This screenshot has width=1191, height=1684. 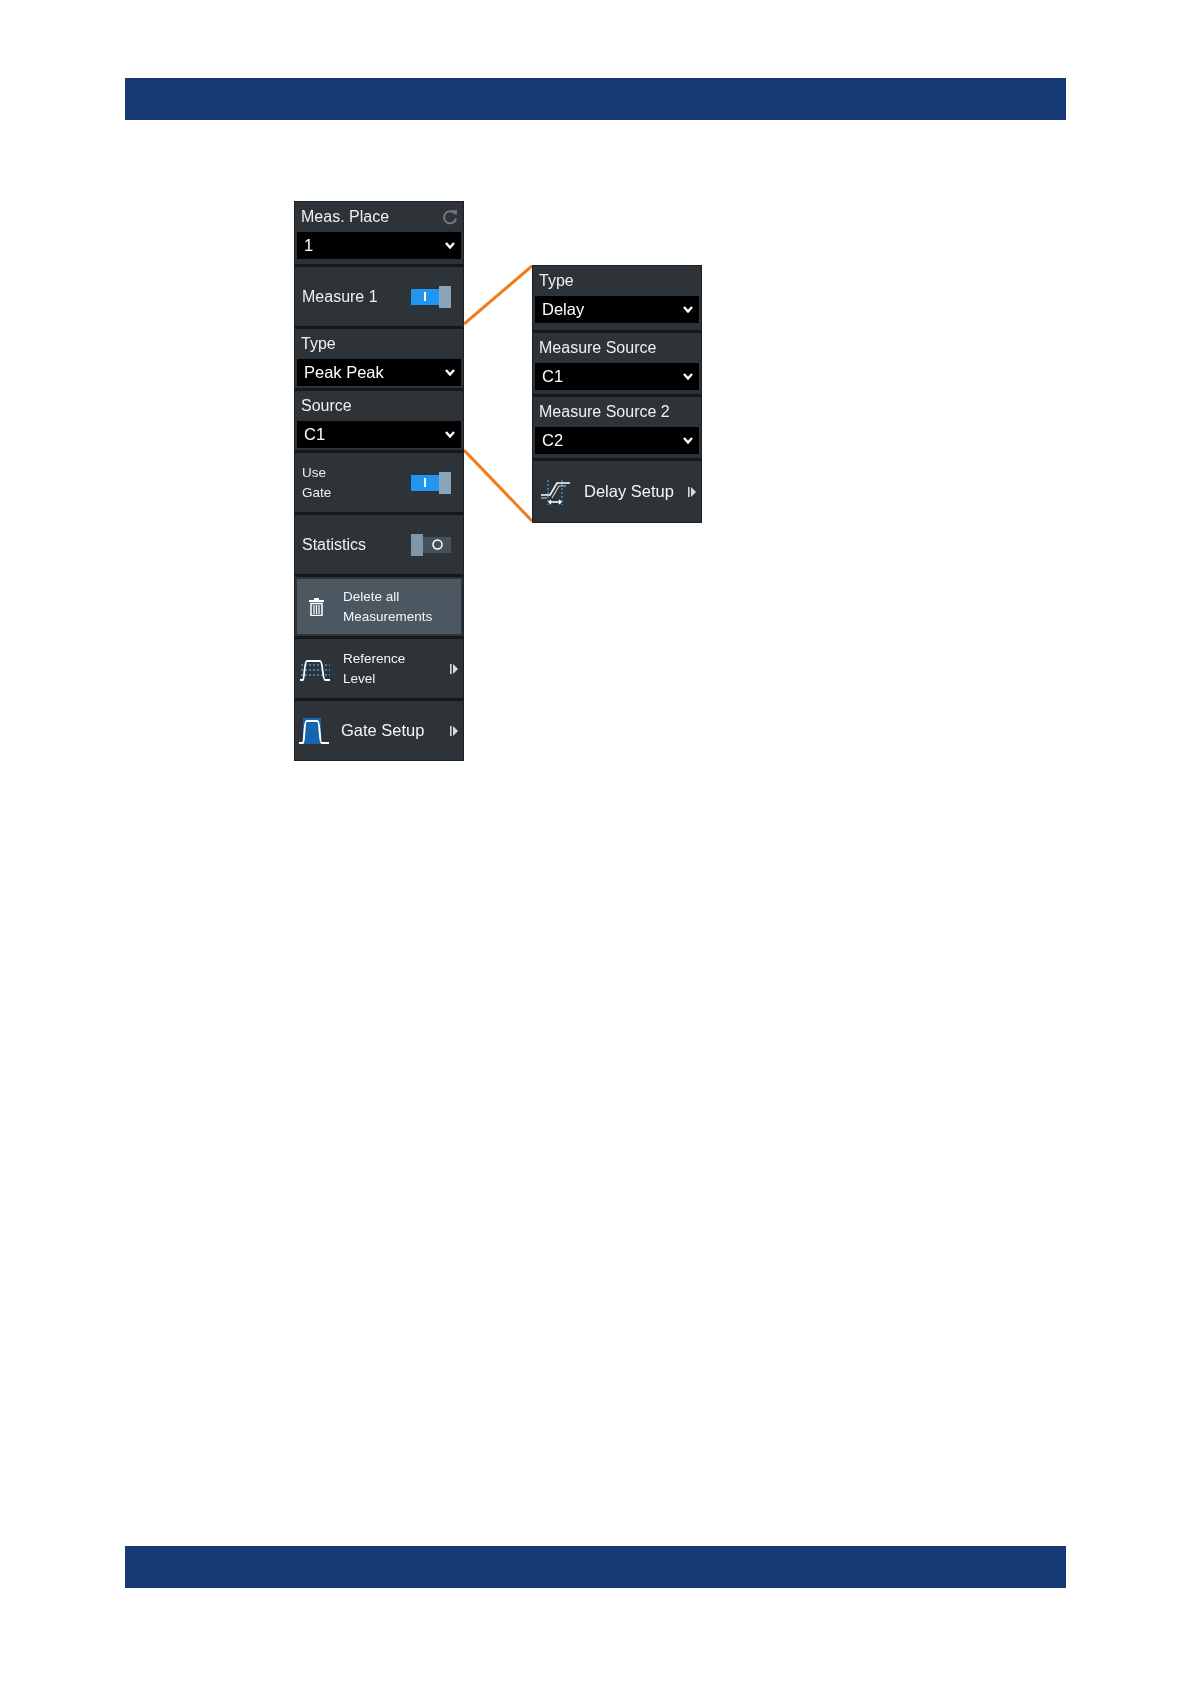 I want to click on delete-button: Delete all Measurements, so click(x=379, y=606).